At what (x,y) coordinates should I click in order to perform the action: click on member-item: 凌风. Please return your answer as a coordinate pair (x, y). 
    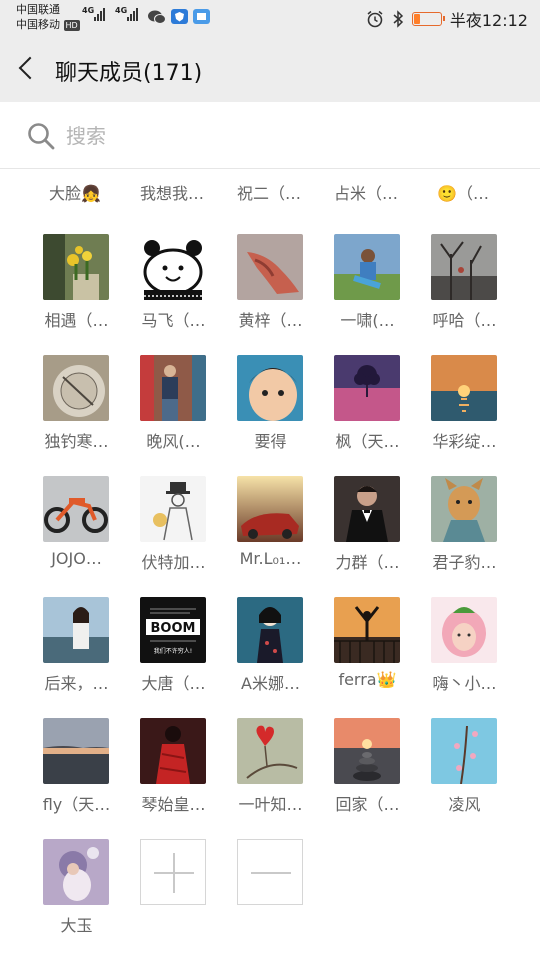
    Looking at the image, I should click on (464, 773).